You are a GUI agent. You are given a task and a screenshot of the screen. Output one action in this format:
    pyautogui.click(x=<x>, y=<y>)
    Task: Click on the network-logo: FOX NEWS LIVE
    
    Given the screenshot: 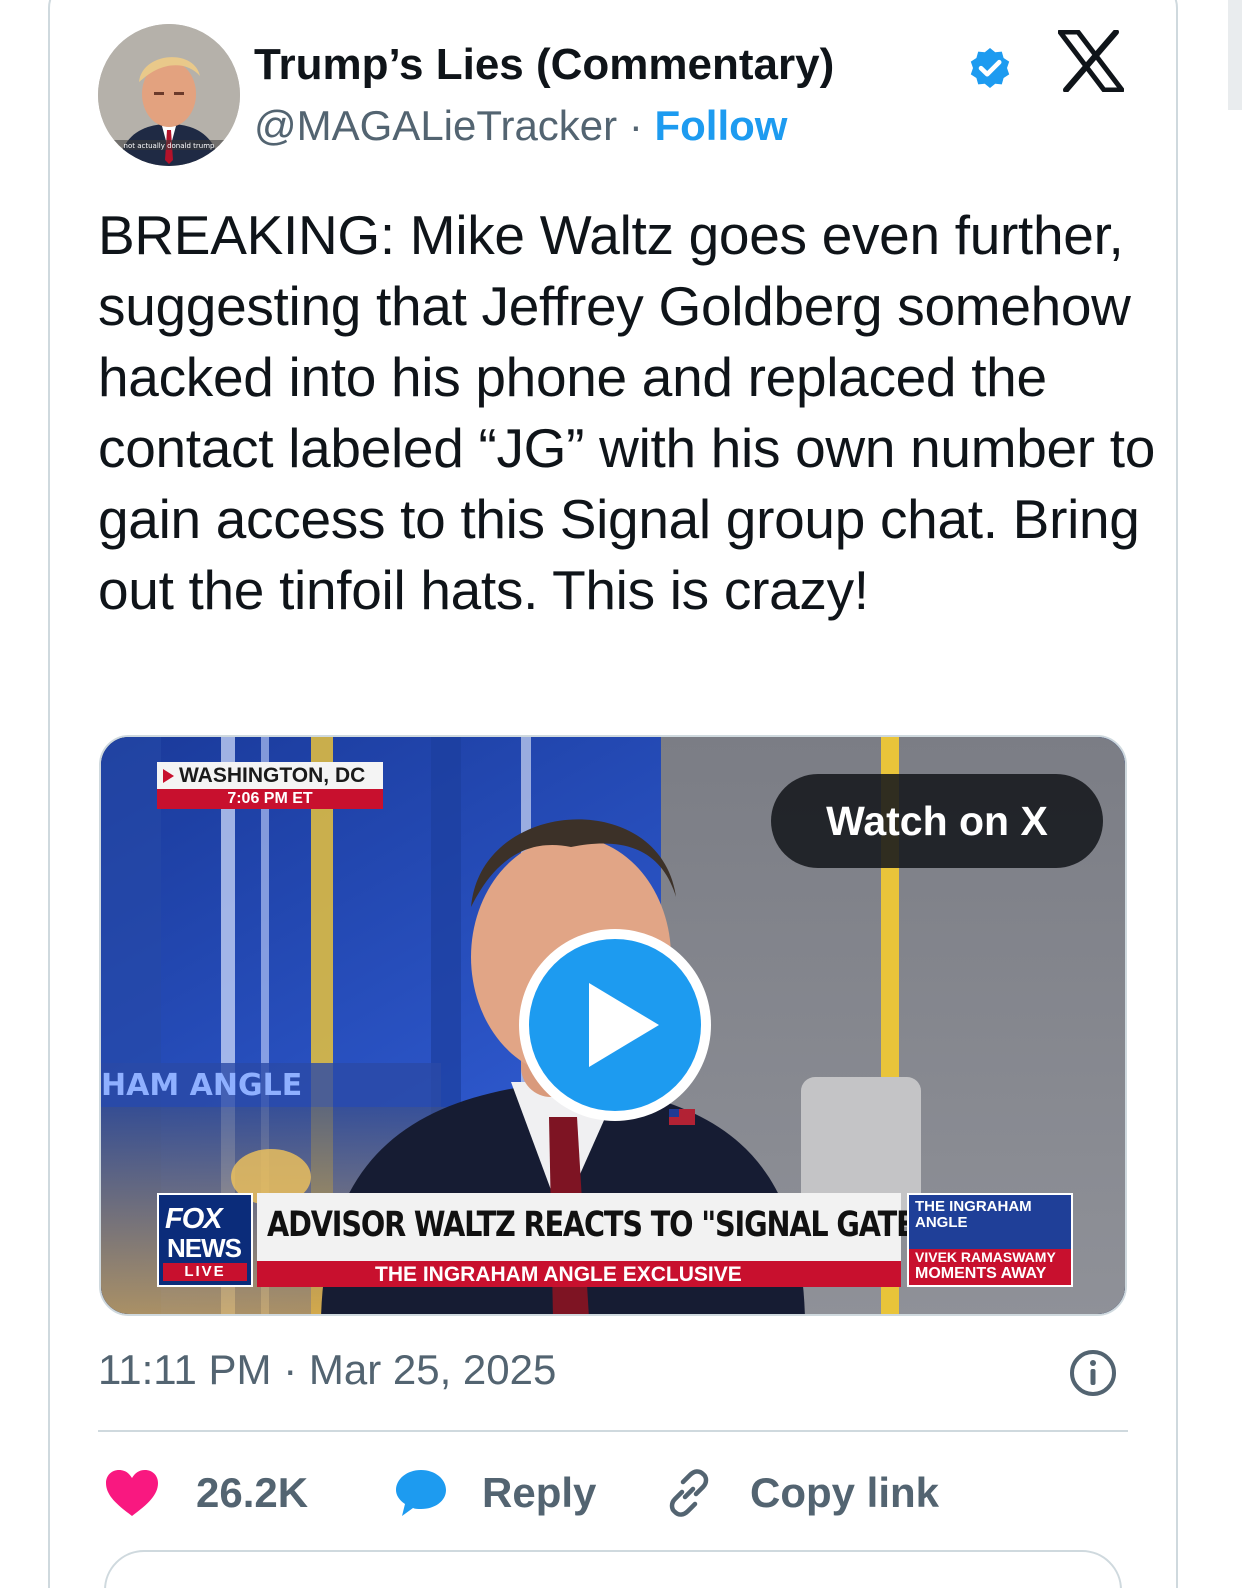 What is the action you would take?
    pyautogui.click(x=205, y=1240)
    